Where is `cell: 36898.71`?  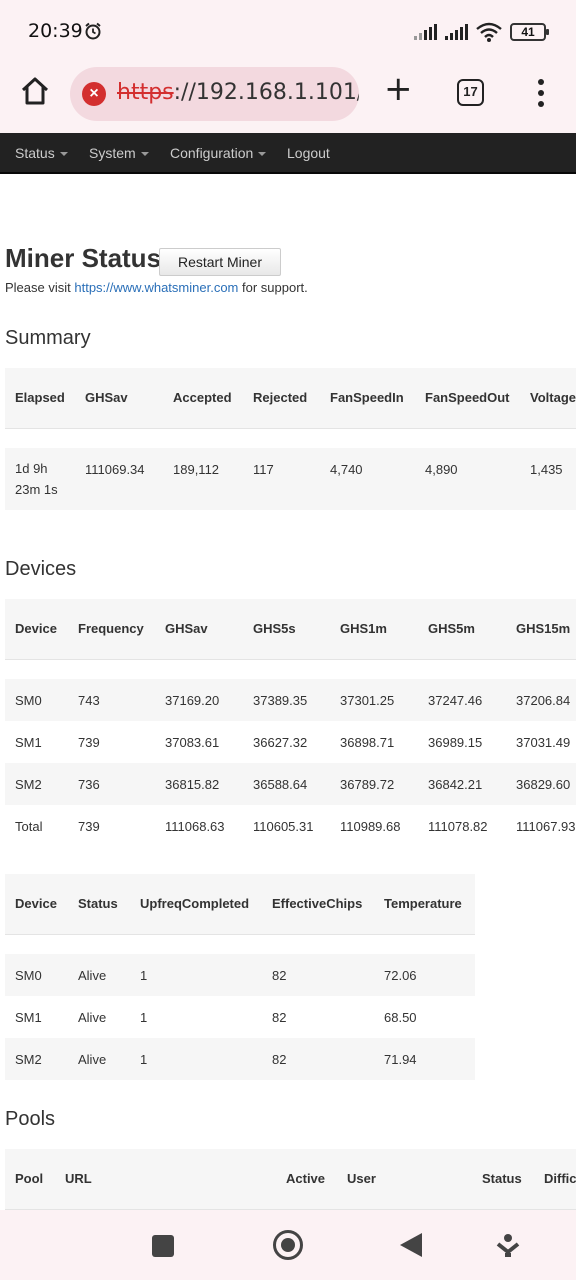 cell: 36898.71 is located at coordinates (374, 742).